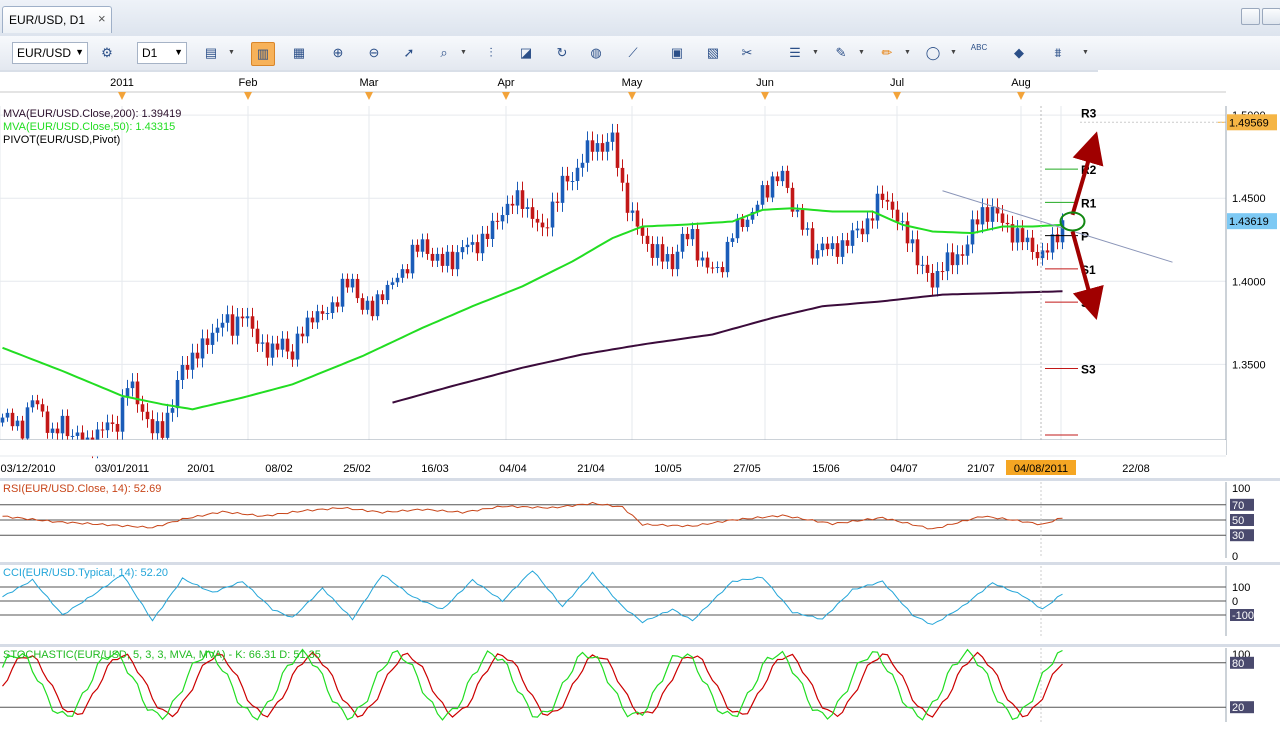  What do you see at coordinates (338, 53) in the screenshot?
I see `zoom-in-icon: ⊕` at bounding box center [338, 53].